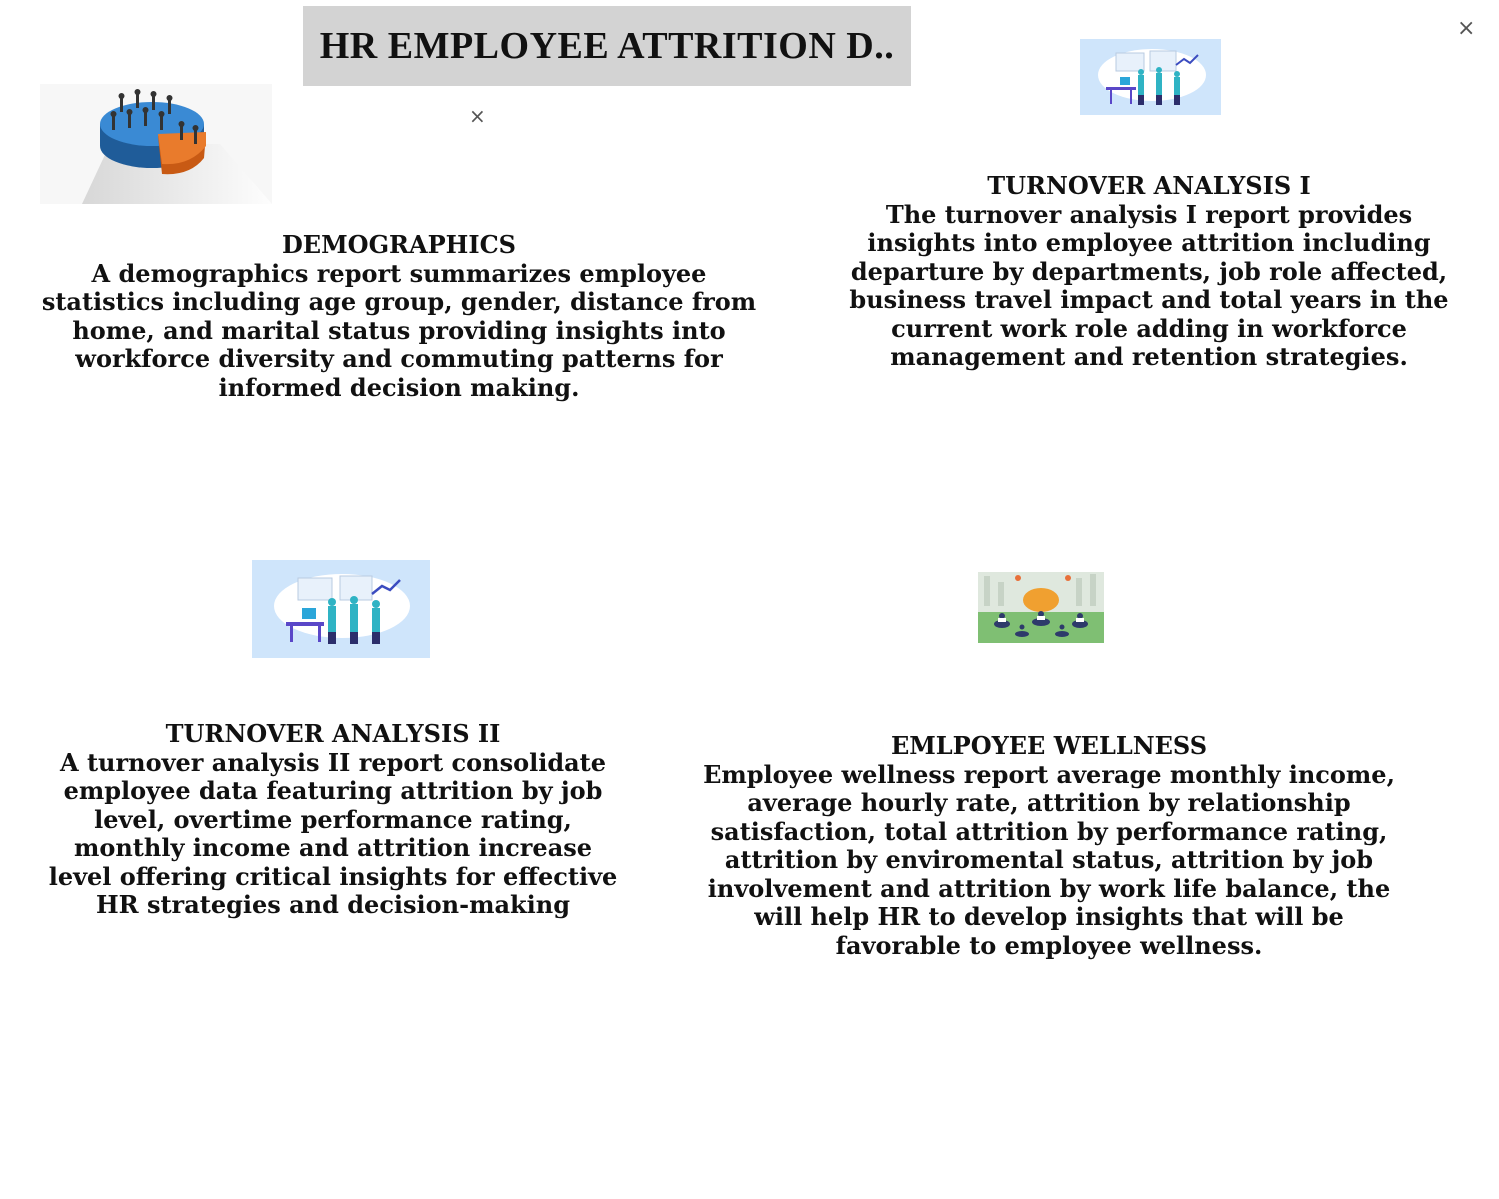 The height and width of the screenshot is (1199, 1499). Describe the element at coordinates (1149, 185) in the screenshot. I see `turnover-analysis-1-heading: TURNOVER ANALYSIS I` at that location.